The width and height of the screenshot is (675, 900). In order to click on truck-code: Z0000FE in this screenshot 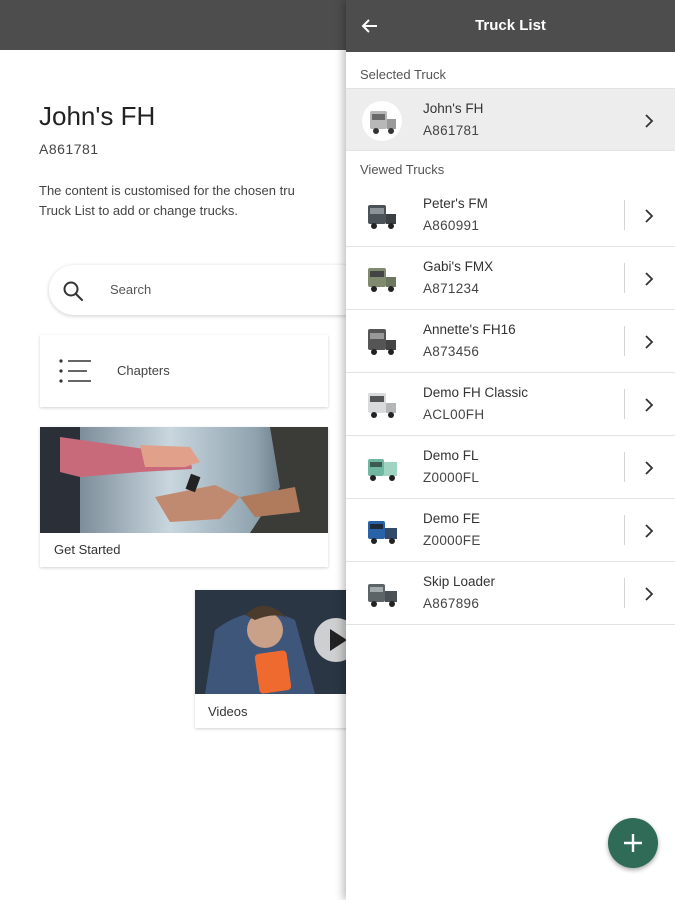, I will do `click(452, 540)`.